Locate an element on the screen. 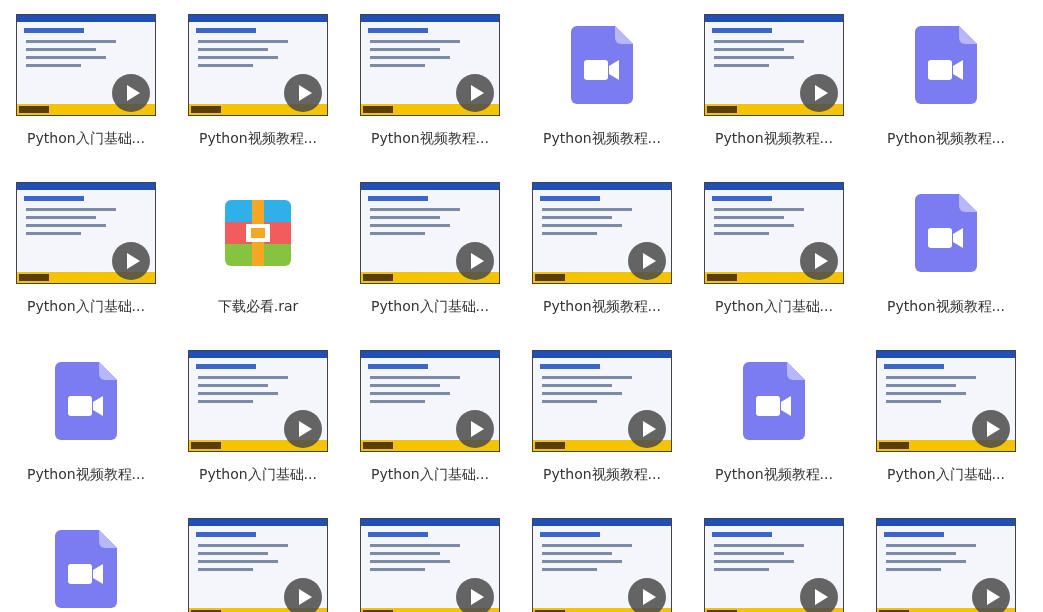 This screenshot has width=1043, height=612. archive-icon is located at coordinates (258, 233).